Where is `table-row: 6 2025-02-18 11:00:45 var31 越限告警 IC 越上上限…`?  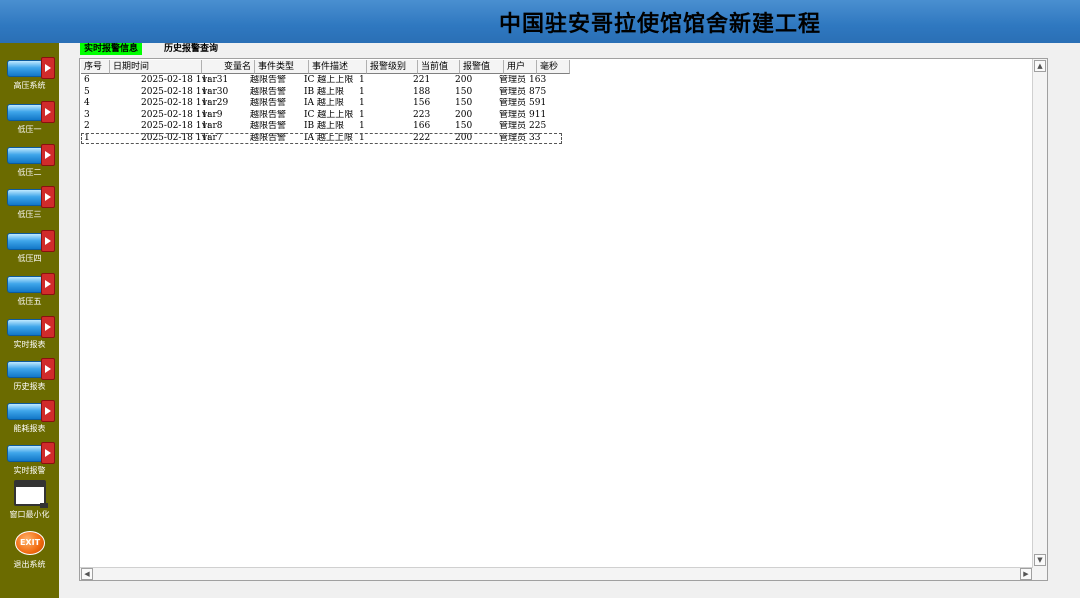
table-row: 6 2025-02-18 11:00:45 var31 越限告警 IC 越上上限… is located at coordinates (321, 81).